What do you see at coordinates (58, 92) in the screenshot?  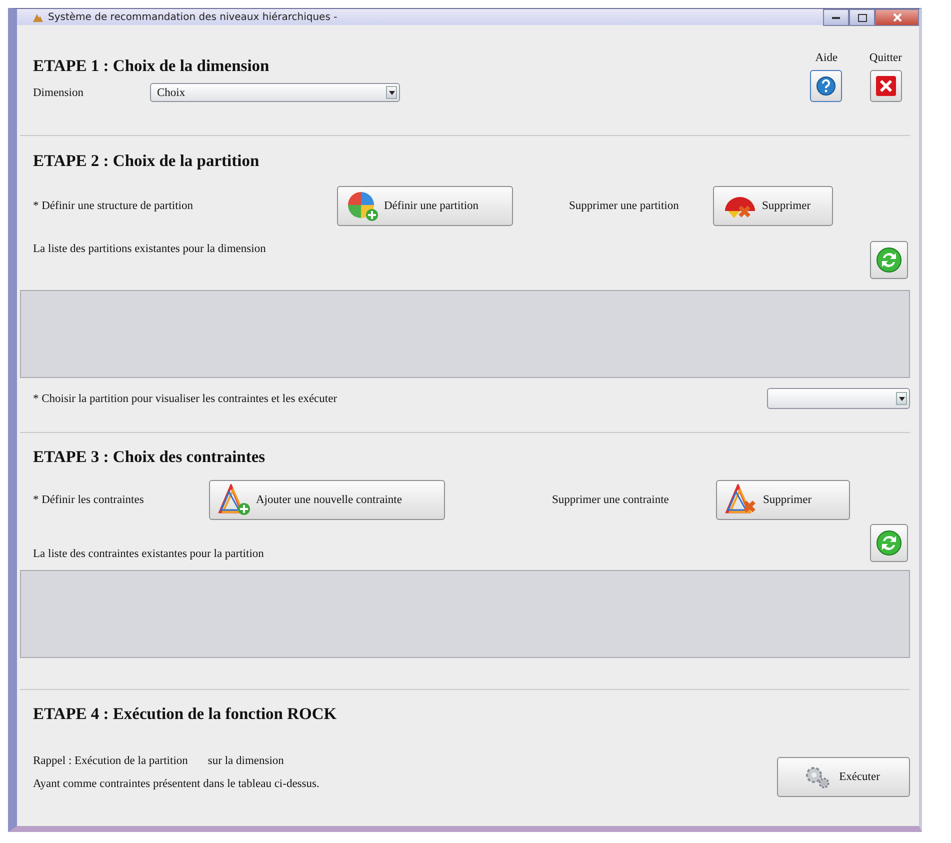 I see `field-label: Dimension` at bounding box center [58, 92].